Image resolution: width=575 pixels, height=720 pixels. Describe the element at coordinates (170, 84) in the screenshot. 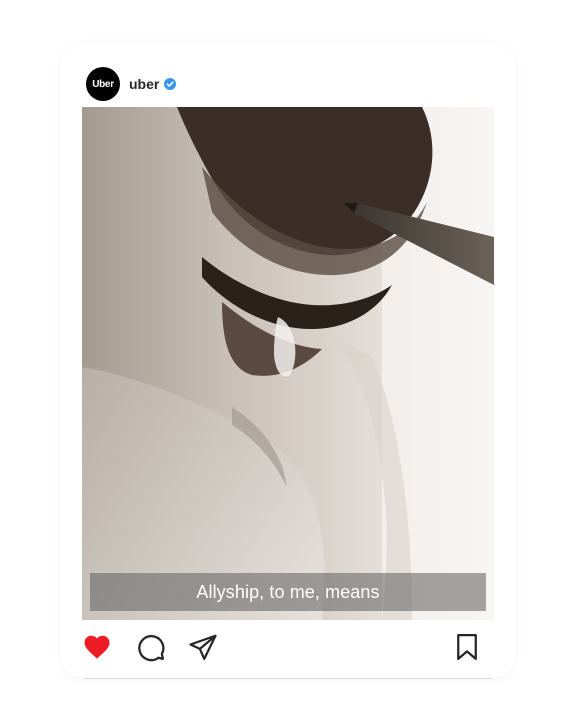

I see `verified-badge-icon` at that location.